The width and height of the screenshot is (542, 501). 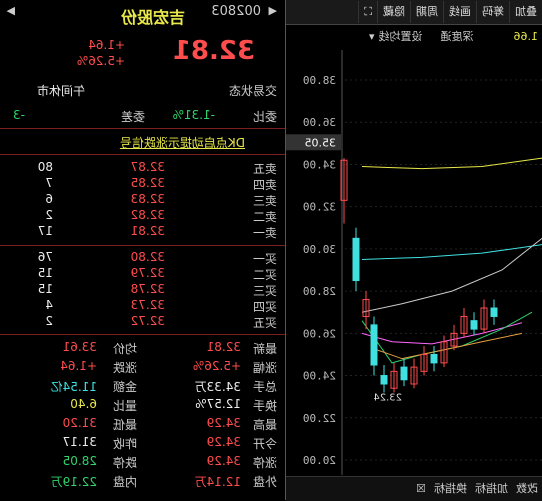 What do you see at coordinates (142, 306) in the screenshot?
I see `buy-level-row: 买四 32.73 4` at bounding box center [142, 306].